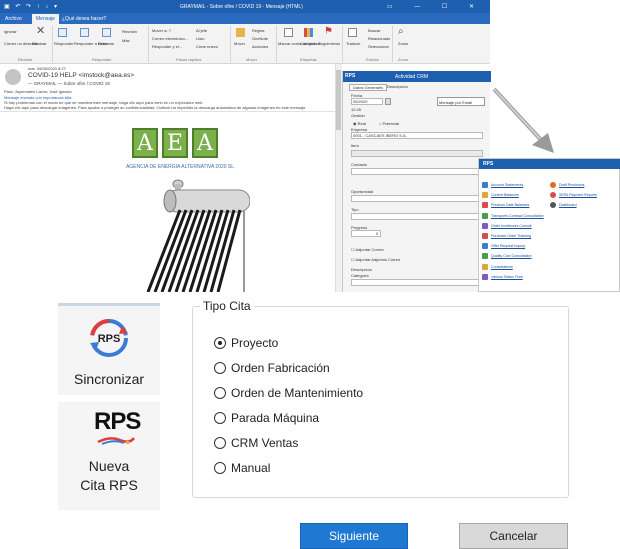 This screenshot has width=620, height=549. What do you see at coordinates (106, 43) in the screenshot?
I see `forward-button: Reenviar` at bounding box center [106, 43].